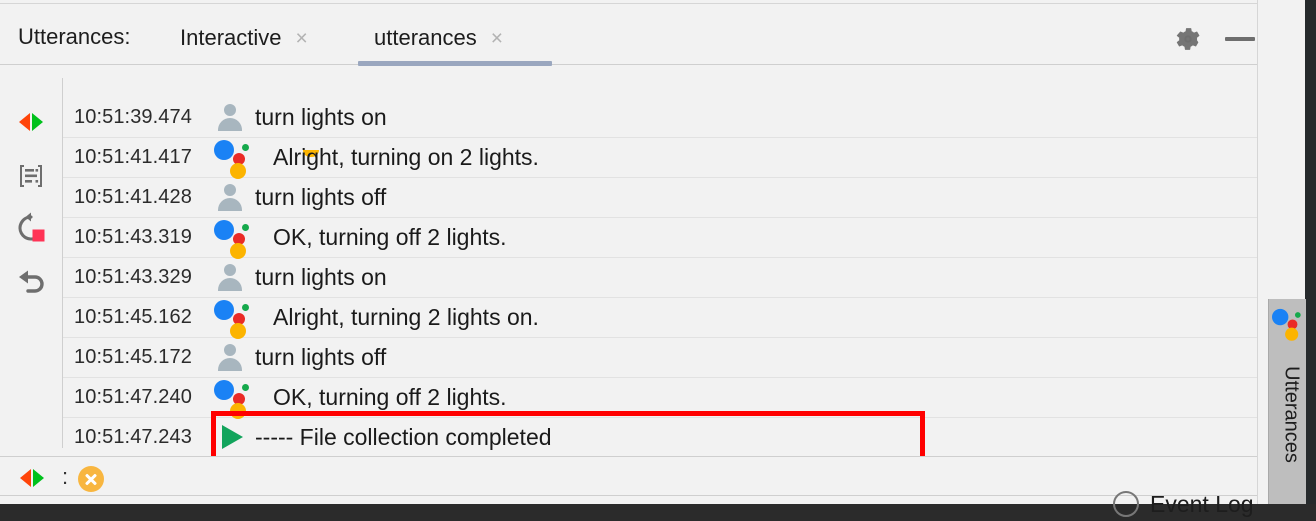 This screenshot has height=521, width=1316. Describe the element at coordinates (660, 357) in the screenshot. I see `table-row: 10:51:45.172 turn lights off` at that location.